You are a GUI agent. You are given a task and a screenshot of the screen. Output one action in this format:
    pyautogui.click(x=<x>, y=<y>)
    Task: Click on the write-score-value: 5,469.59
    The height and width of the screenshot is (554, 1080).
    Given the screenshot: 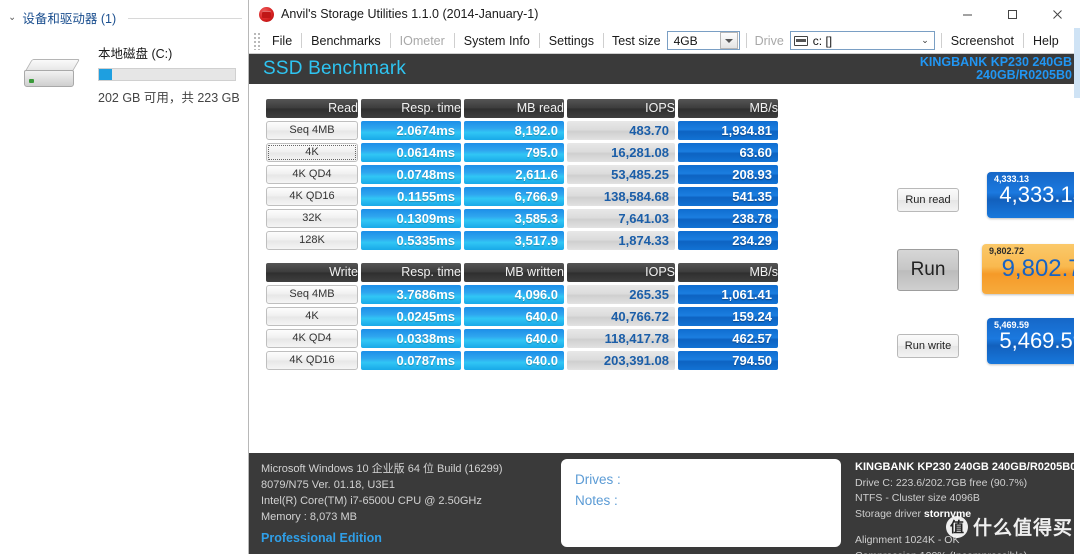 What is the action you would take?
    pyautogui.click(x=1039, y=340)
    